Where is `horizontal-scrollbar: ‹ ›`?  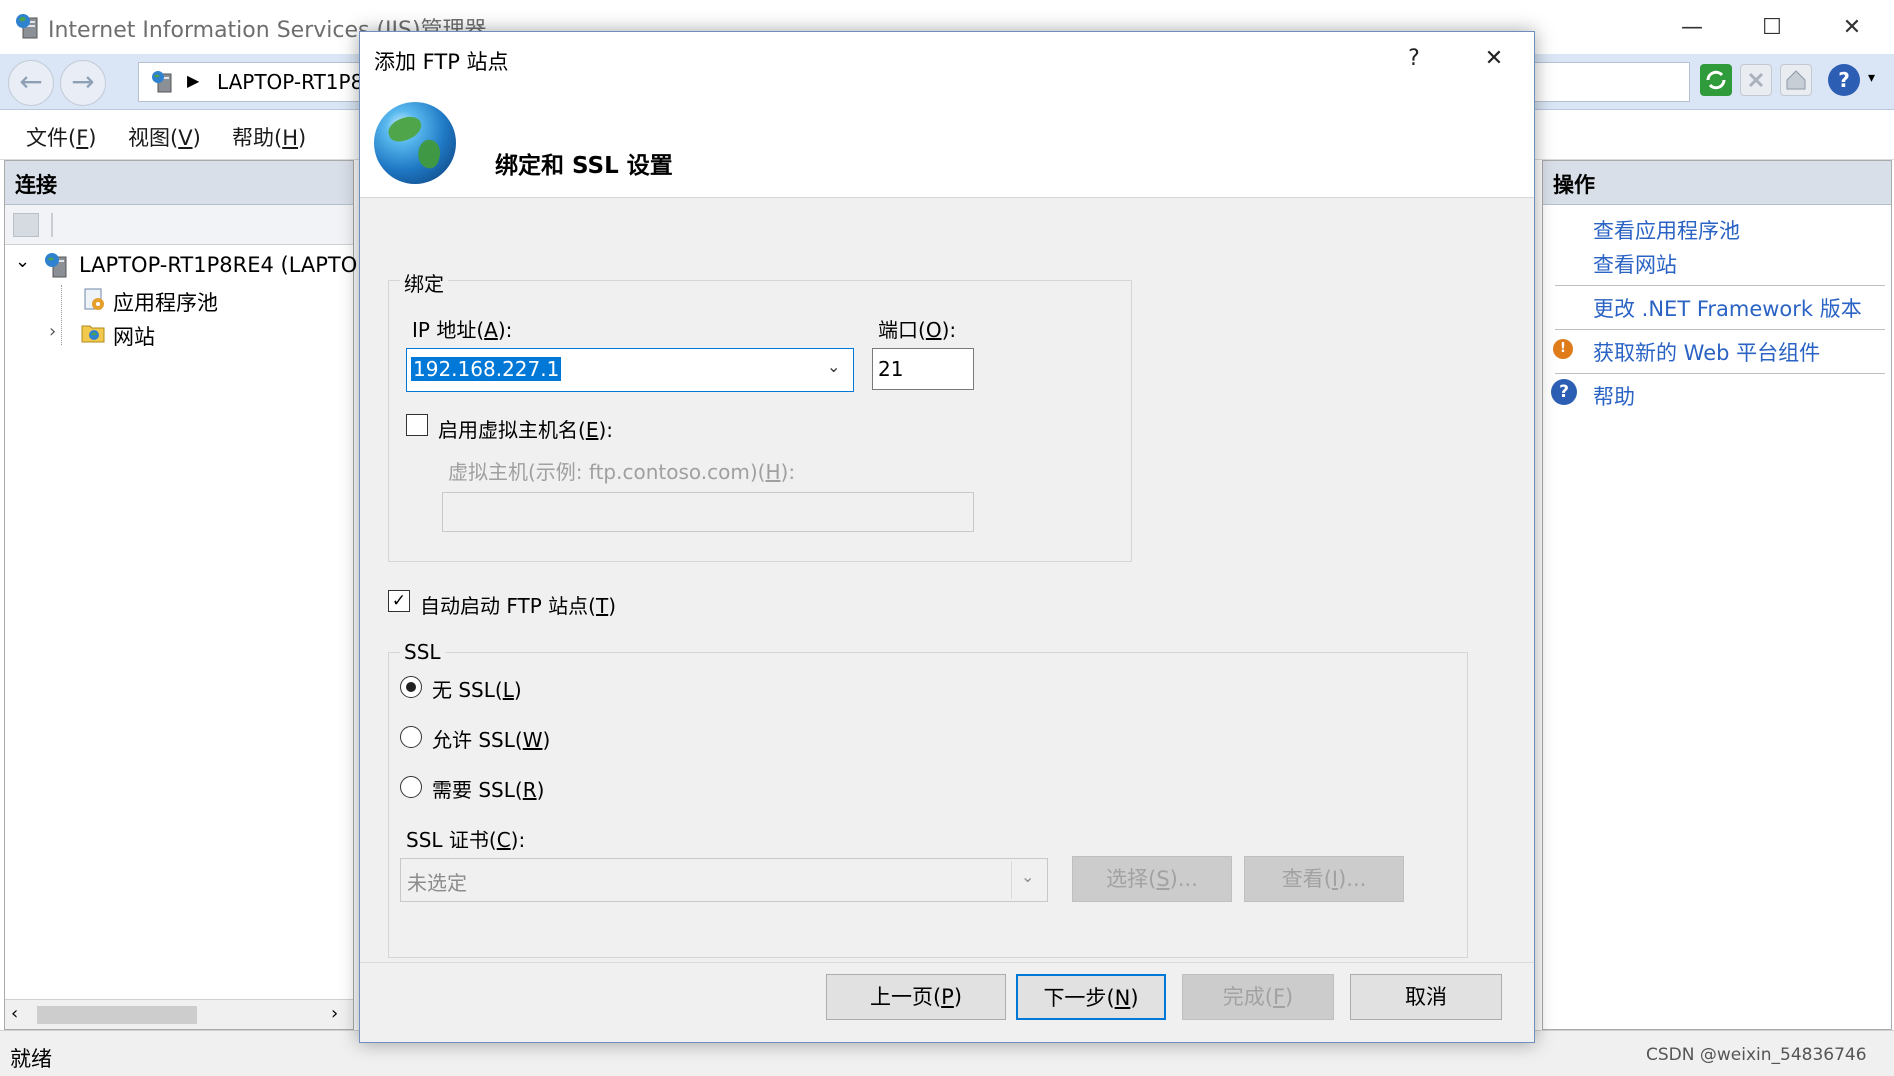 horizontal-scrollbar: ‹ › is located at coordinates (179, 1014).